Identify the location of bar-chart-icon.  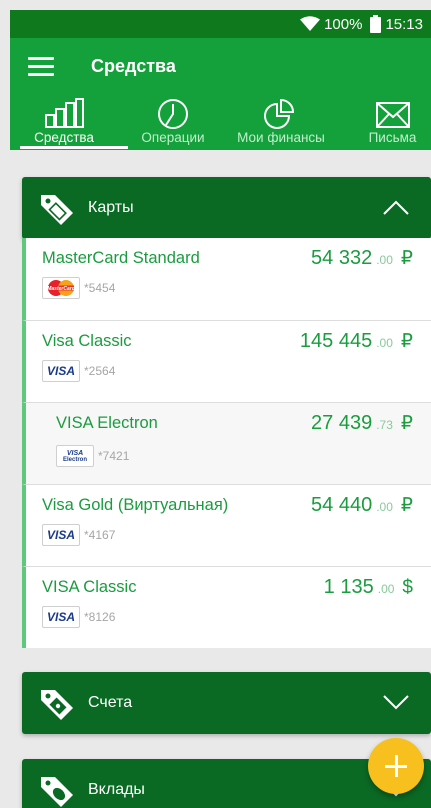
(64, 113).